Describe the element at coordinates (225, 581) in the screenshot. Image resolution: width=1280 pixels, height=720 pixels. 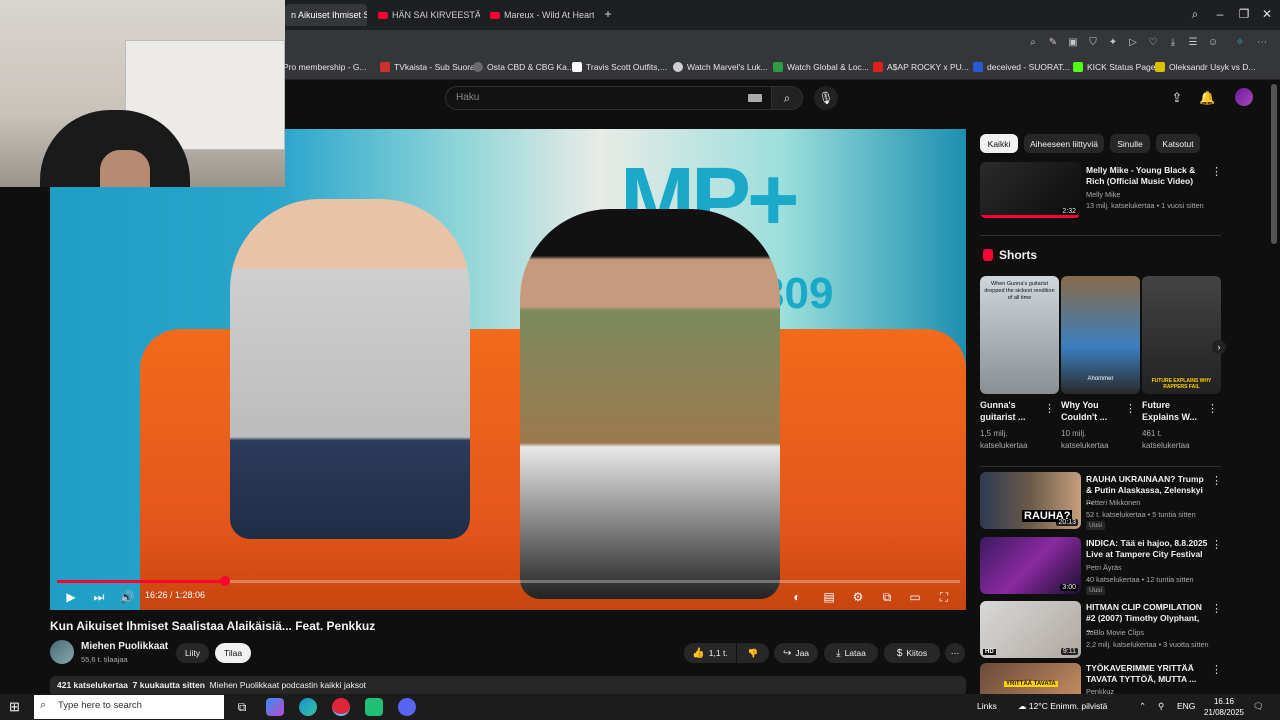
I see `progress-scrubber` at that location.